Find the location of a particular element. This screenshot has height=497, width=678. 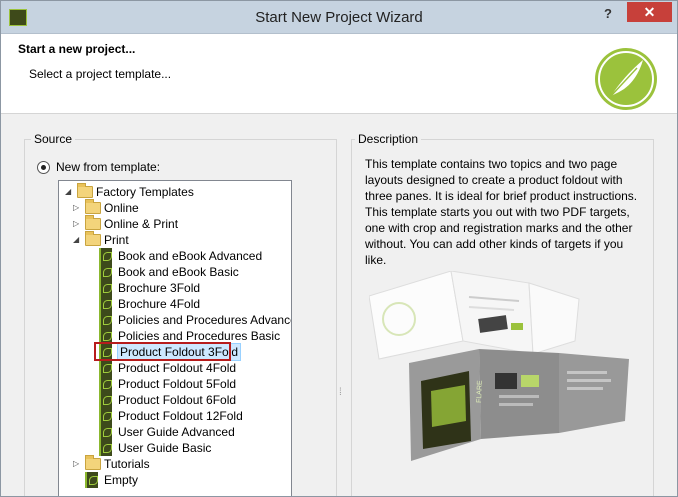

tree-item: ◢ Print is located at coordinates (175, 239).